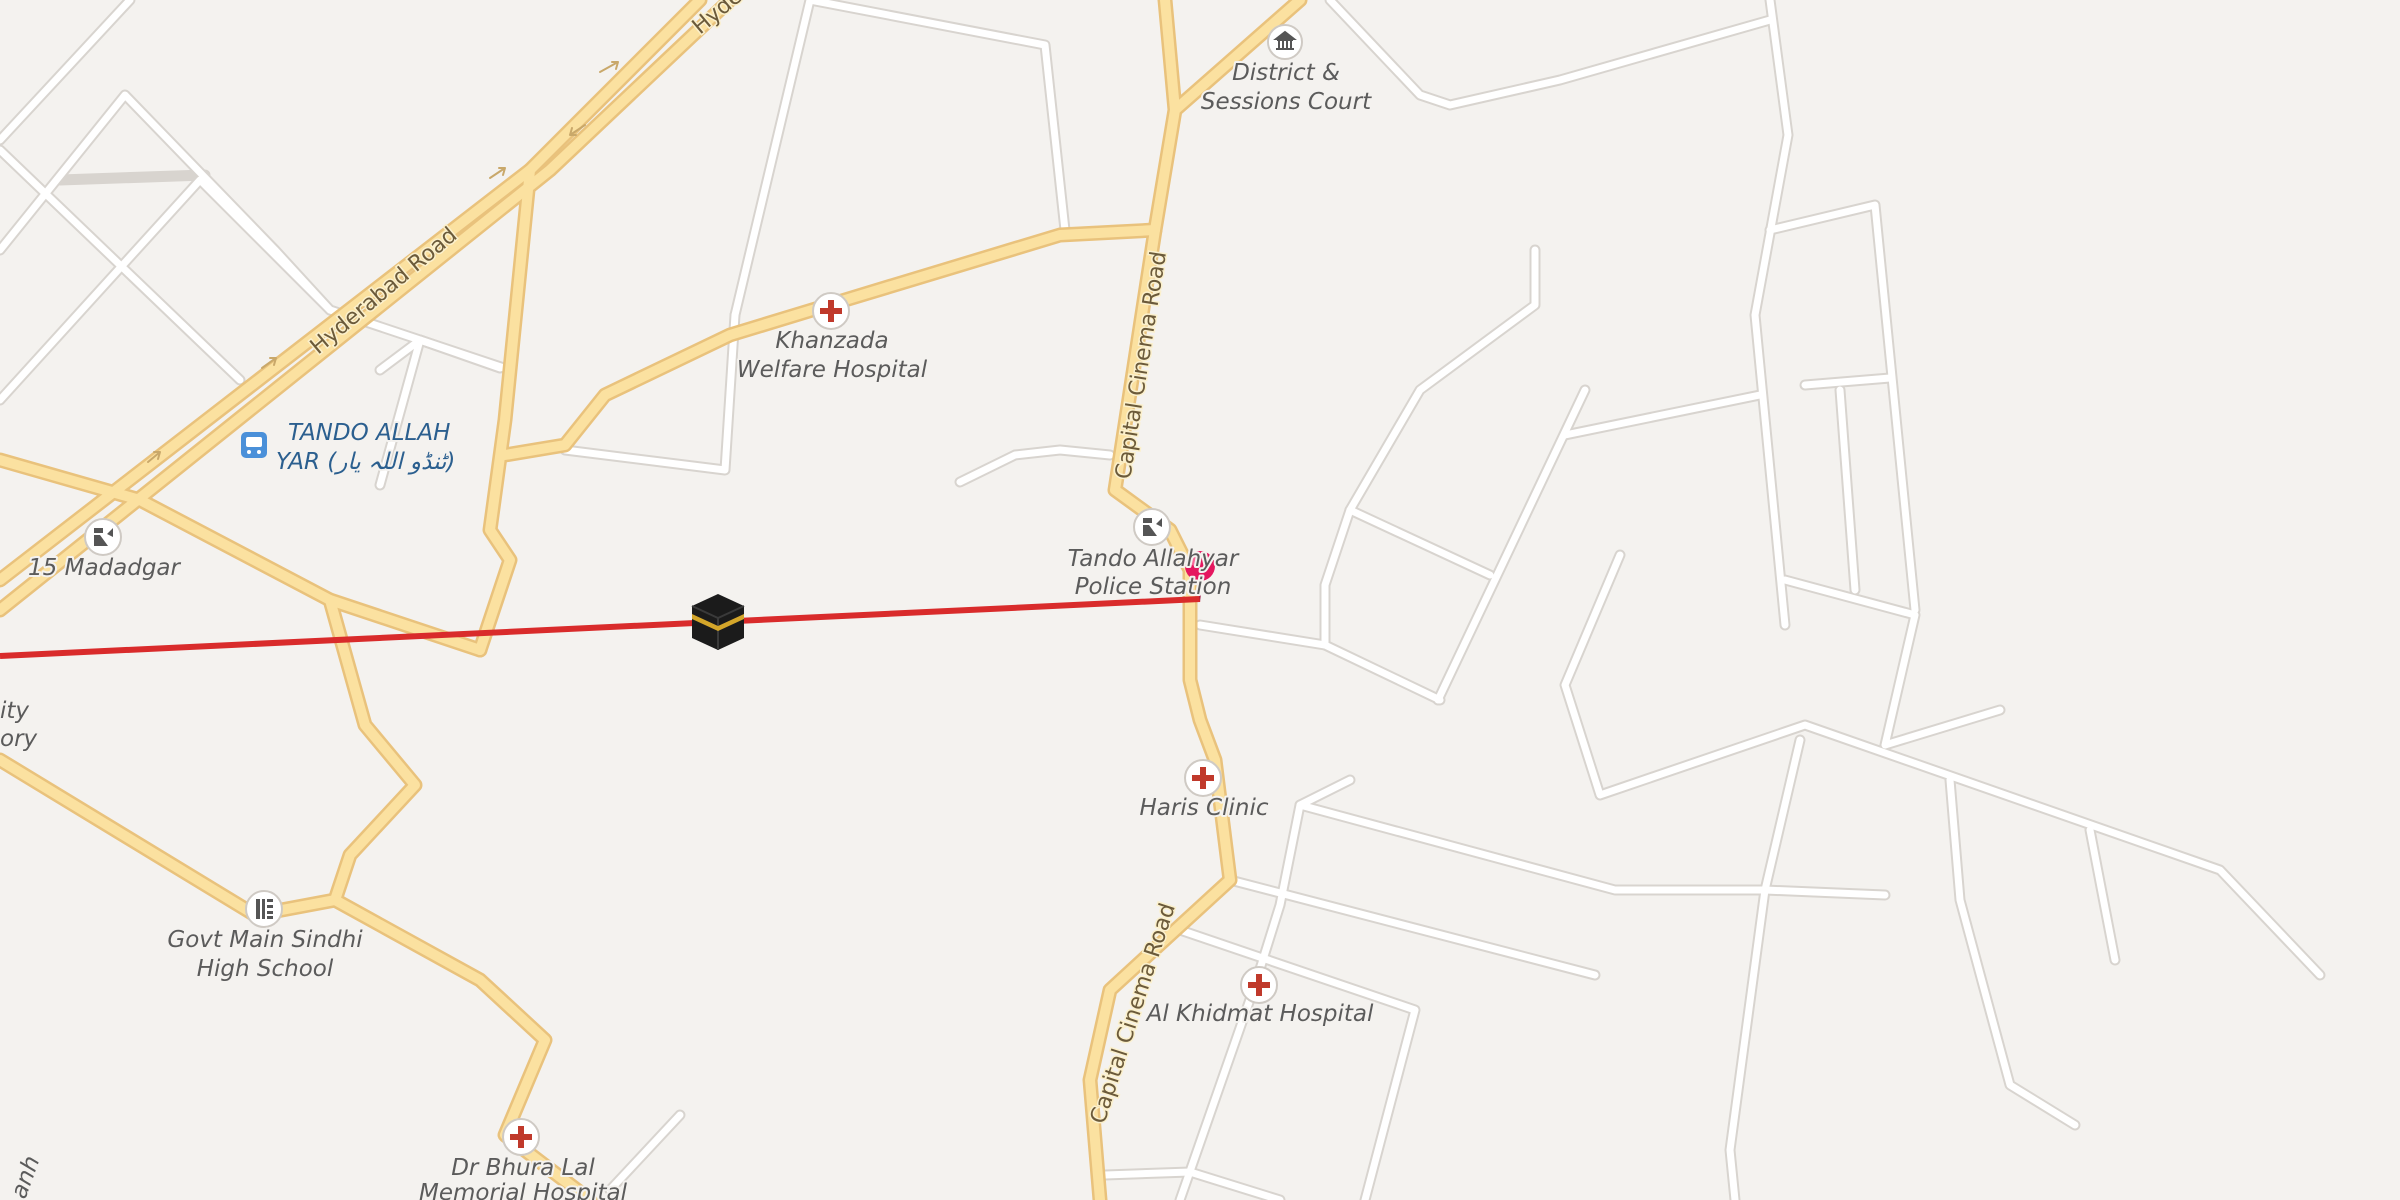  What do you see at coordinates (264, 909) in the screenshot?
I see `school-icon` at bounding box center [264, 909].